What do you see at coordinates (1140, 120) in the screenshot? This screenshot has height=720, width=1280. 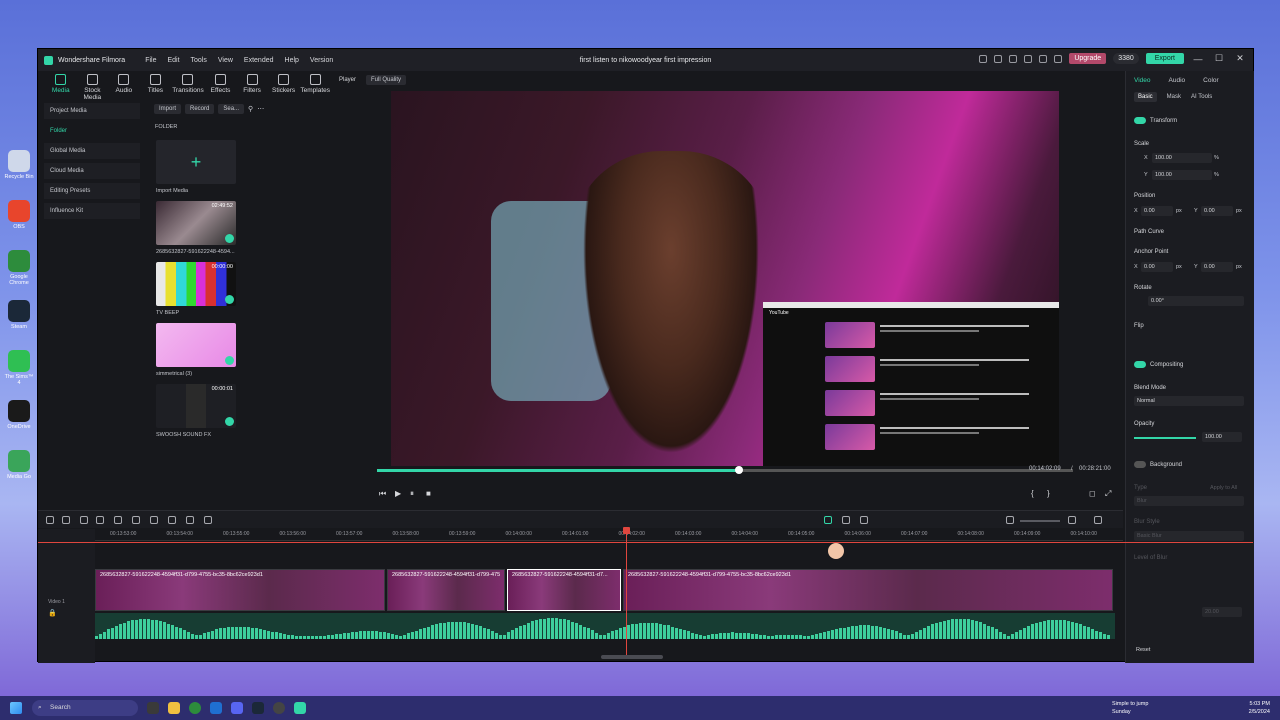 I see `transform-toggle` at bounding box center [1140, 120].